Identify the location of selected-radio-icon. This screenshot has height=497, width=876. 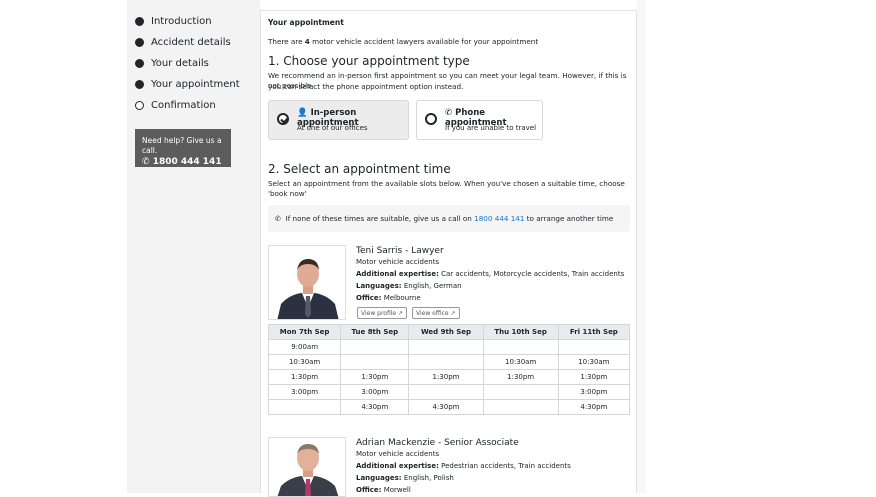
(283, 119).